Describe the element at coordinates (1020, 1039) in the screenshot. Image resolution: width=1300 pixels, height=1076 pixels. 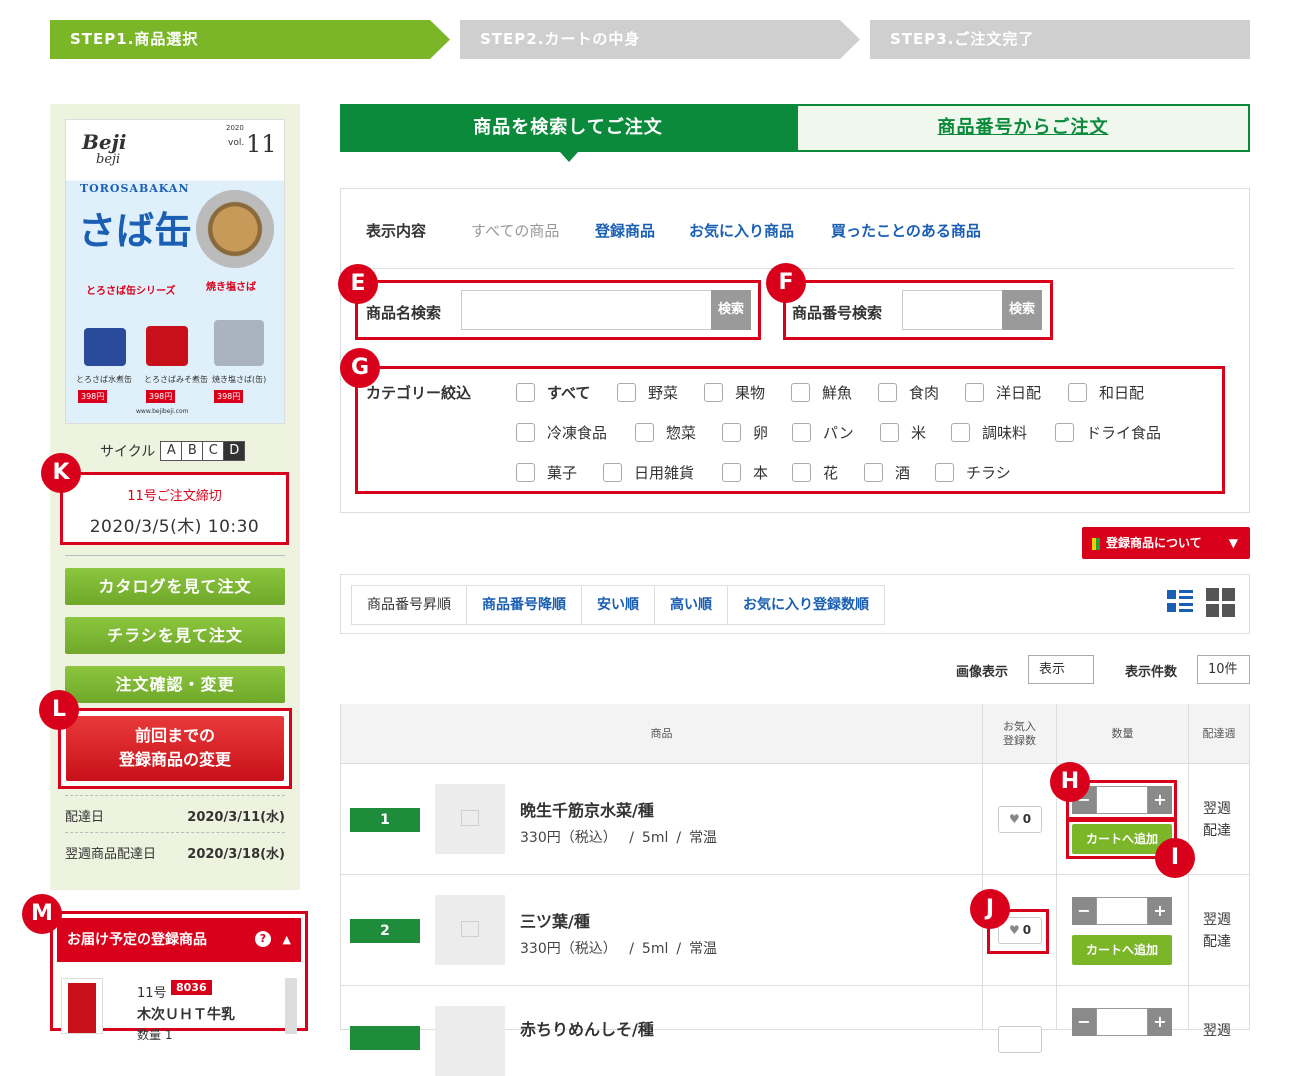
I see `favorite-button` at that location.